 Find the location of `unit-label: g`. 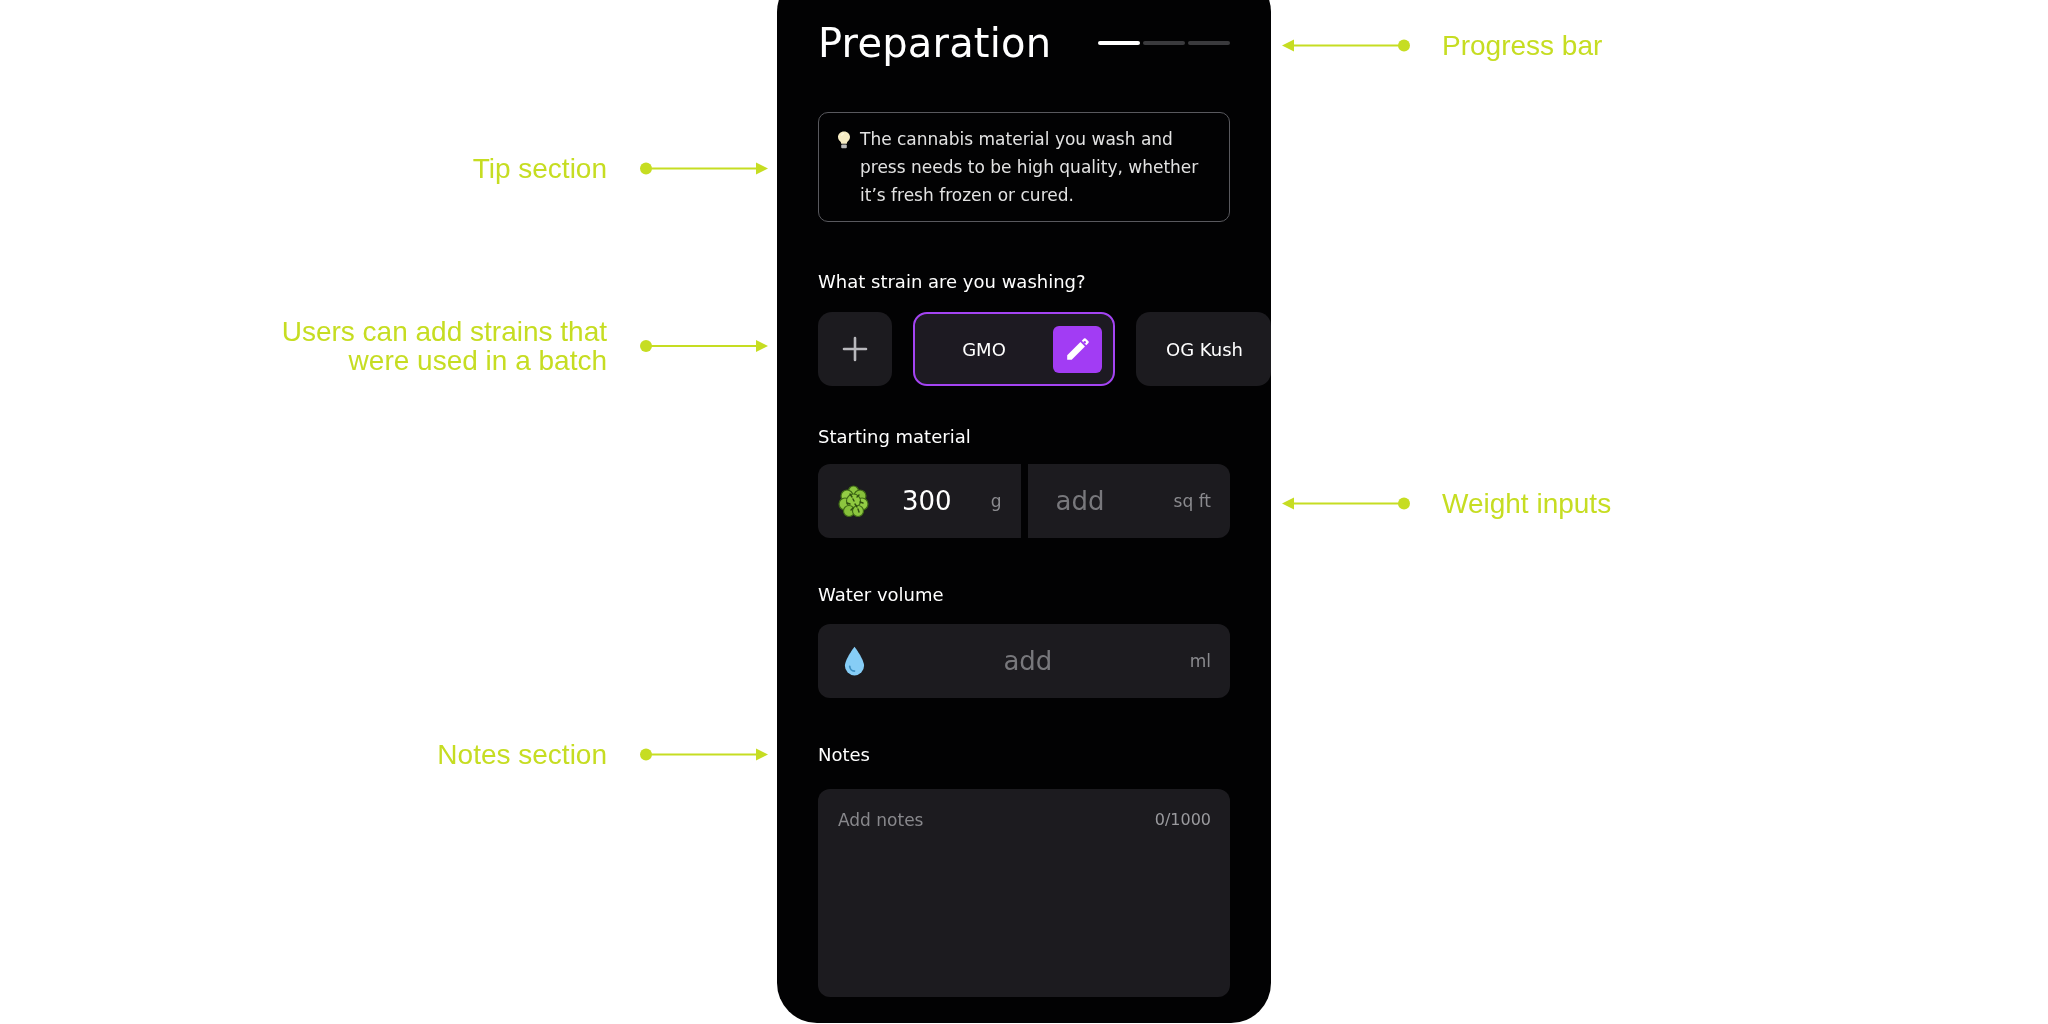

unit-label: g is located at coordinates (996, 501).